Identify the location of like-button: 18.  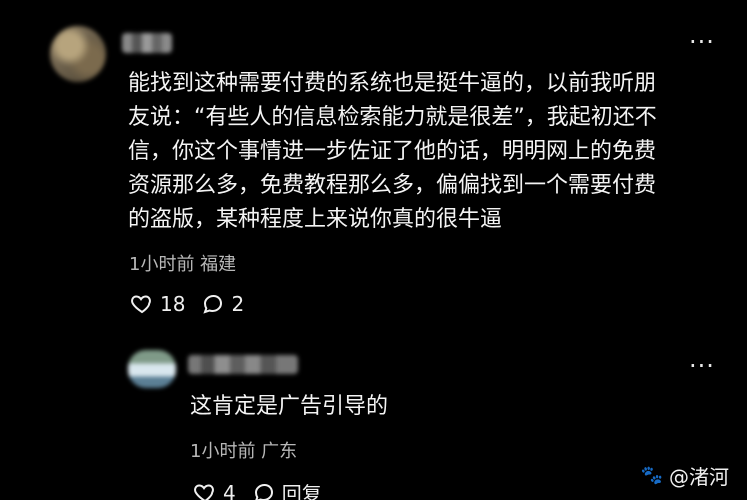
(157, 304).